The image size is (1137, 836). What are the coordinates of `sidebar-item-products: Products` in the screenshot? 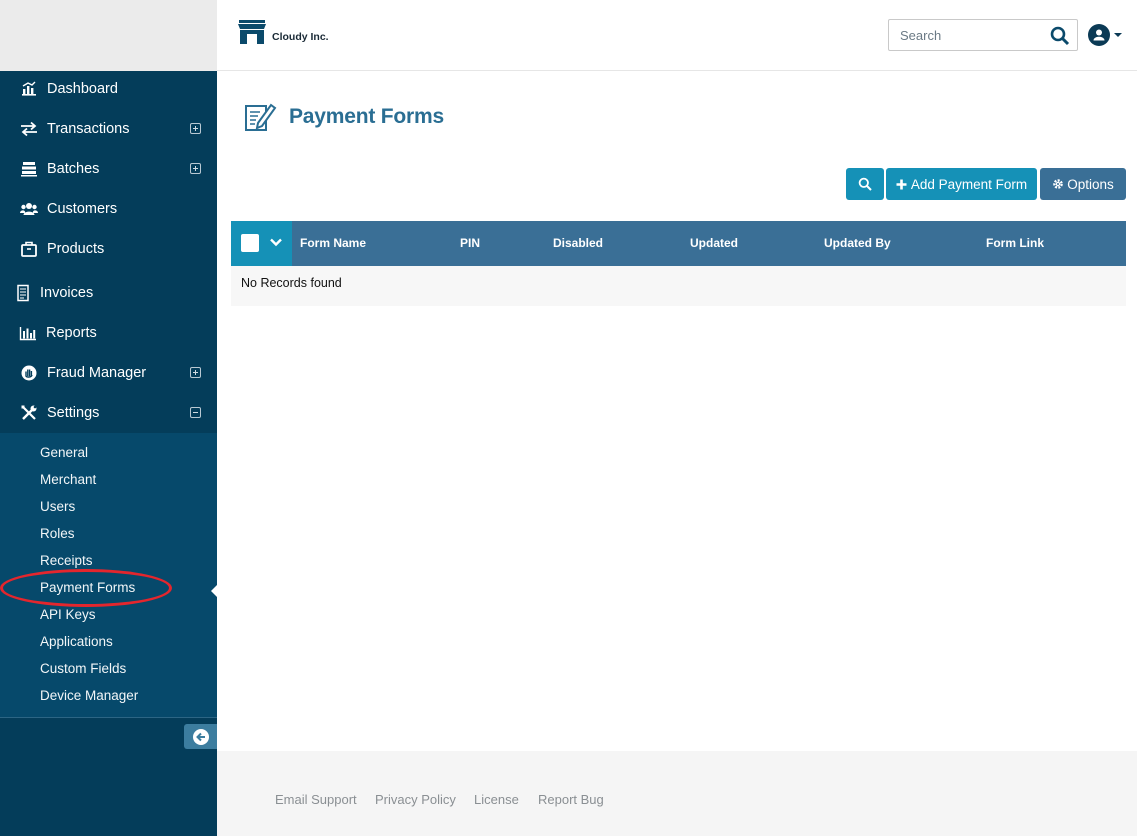 It's located at (108, 249).